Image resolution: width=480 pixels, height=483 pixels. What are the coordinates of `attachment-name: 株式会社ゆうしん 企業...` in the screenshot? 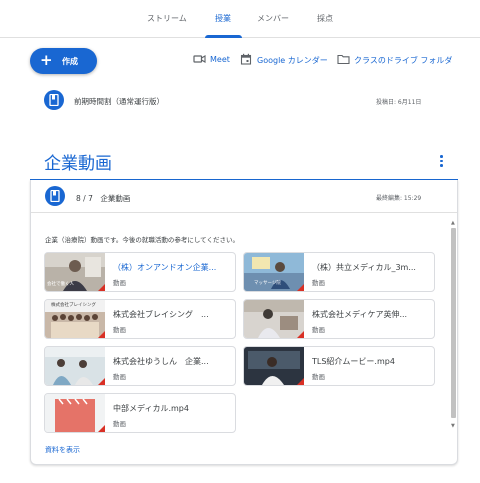 It's located at (161, 361).